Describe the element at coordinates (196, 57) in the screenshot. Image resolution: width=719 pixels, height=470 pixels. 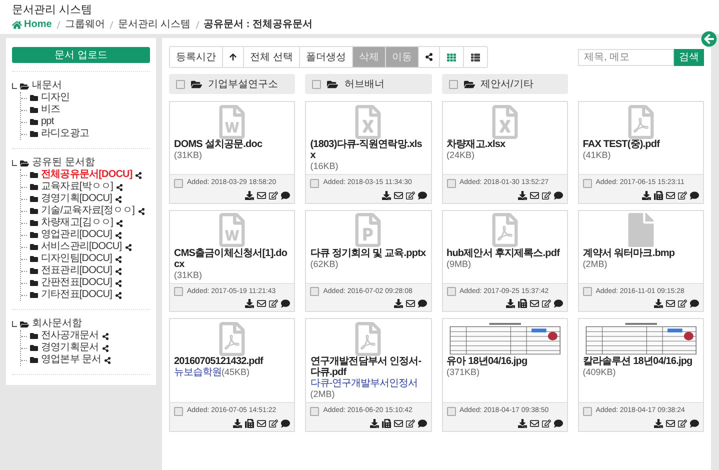
I see `toolbar-button: 등록시간` at that location.